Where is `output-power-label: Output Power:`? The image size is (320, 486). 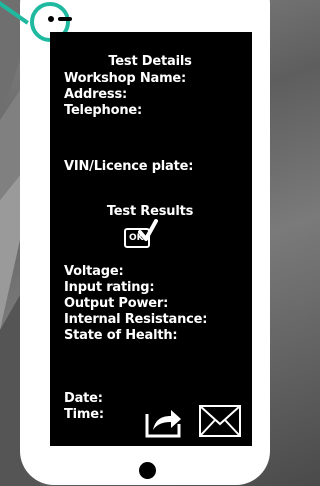 output-power-label: Output Power: is located at coordinates (116, 303).